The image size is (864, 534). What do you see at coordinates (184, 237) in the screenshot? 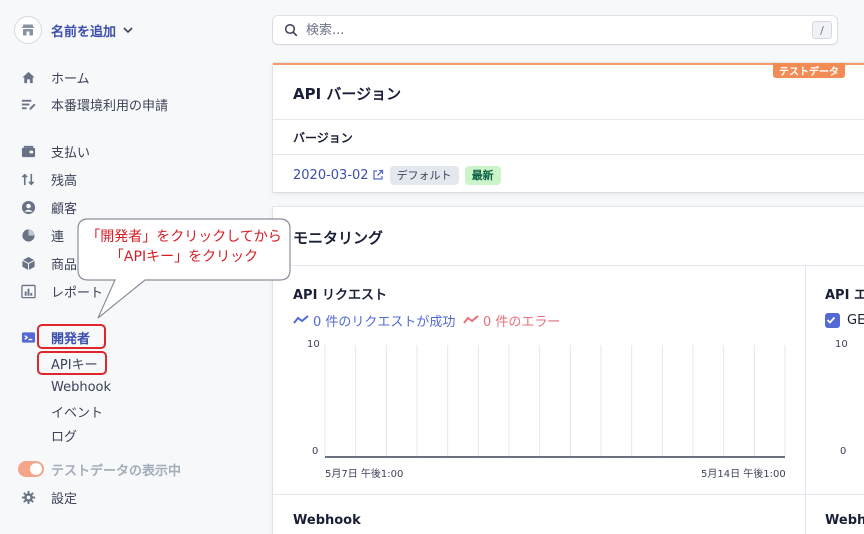
I see `callout-line: 「開発者」をクリックしてから` at bounding box center [184, 237].